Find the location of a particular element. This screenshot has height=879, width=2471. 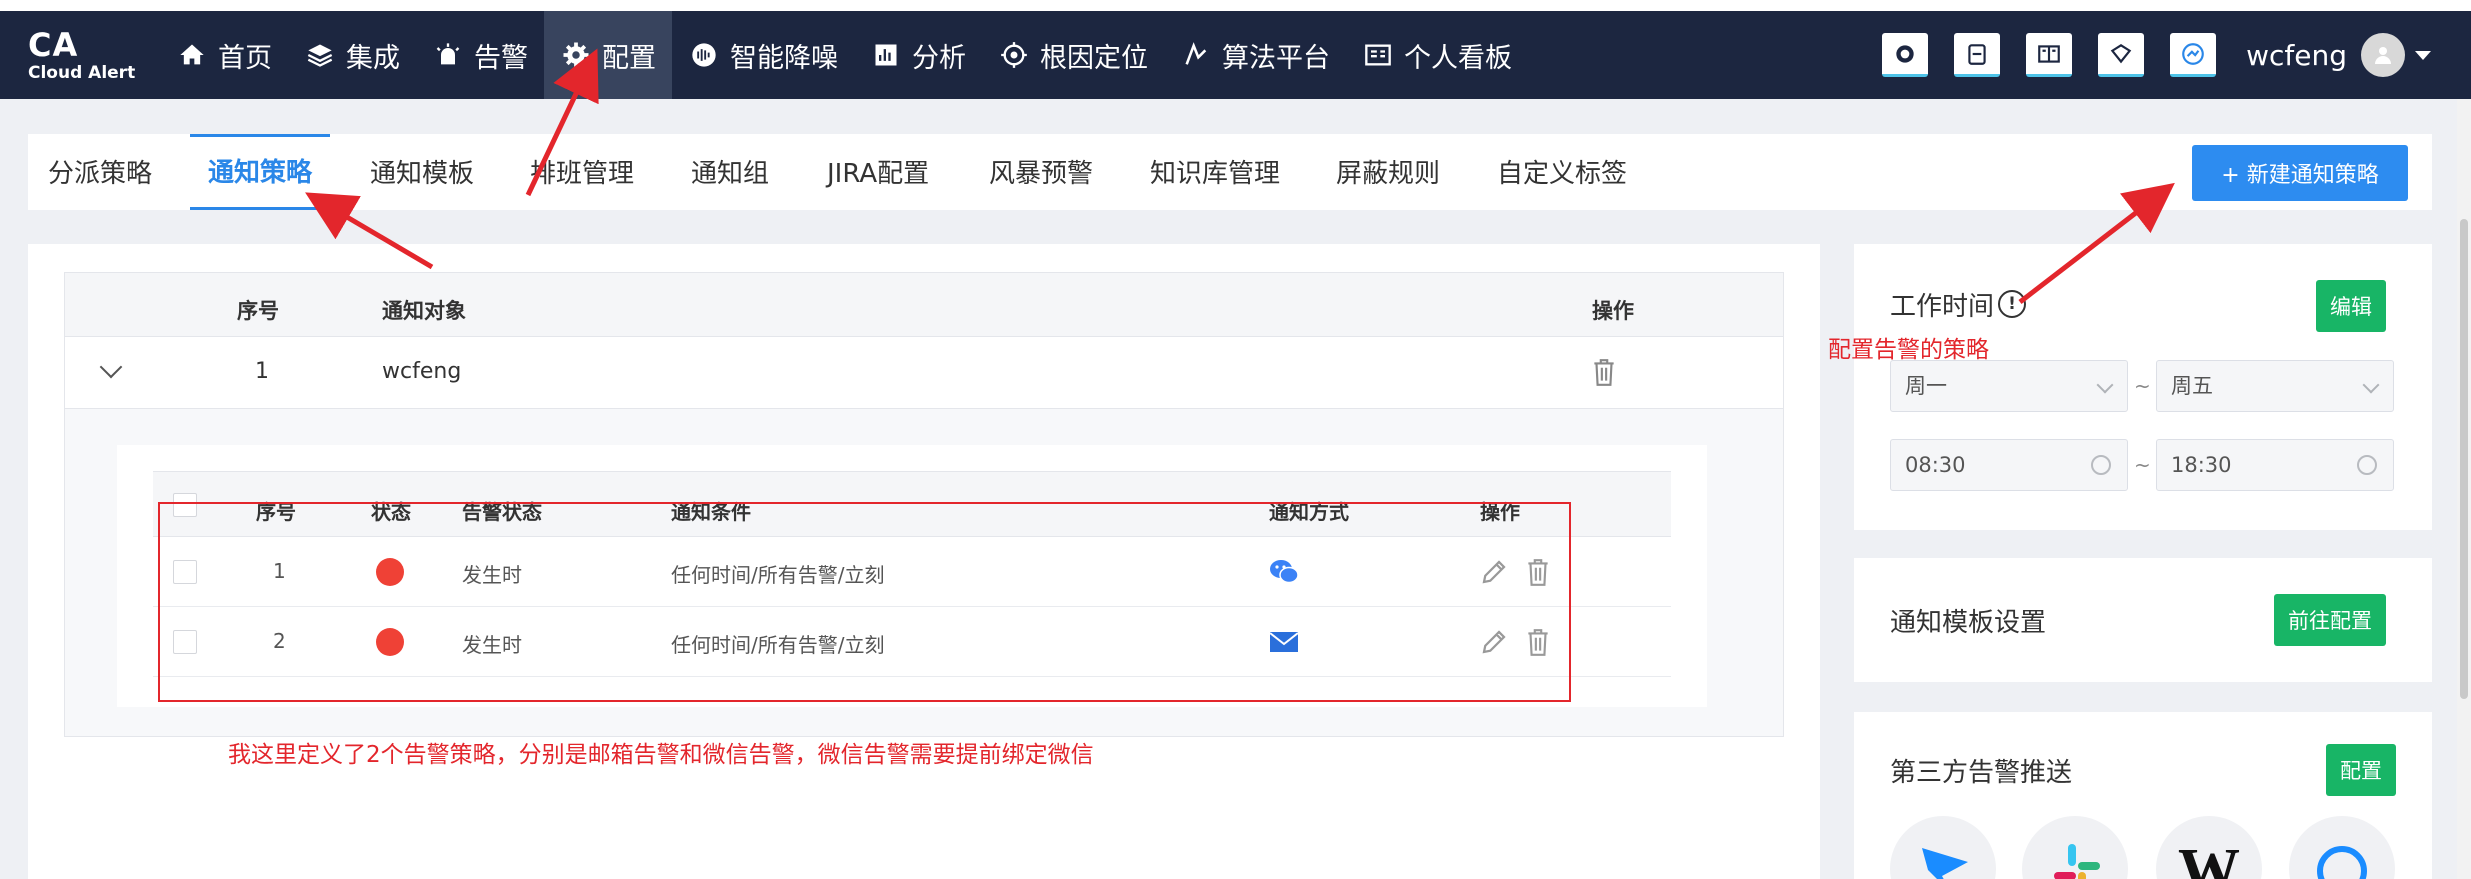

time-start-value: 08:30 is located at coordinates (1935, 465).